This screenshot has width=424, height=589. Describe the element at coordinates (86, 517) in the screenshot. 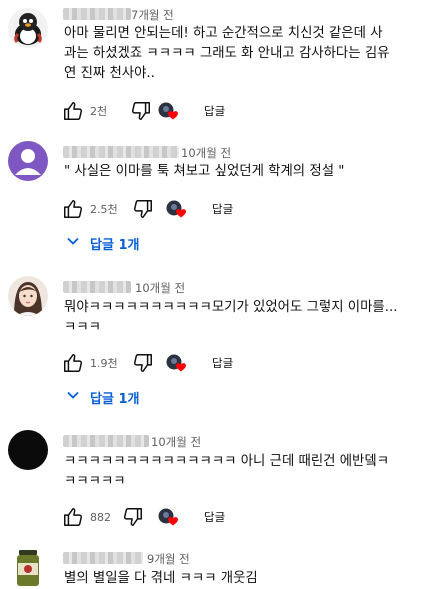

I see `like-button: 882` at that location.